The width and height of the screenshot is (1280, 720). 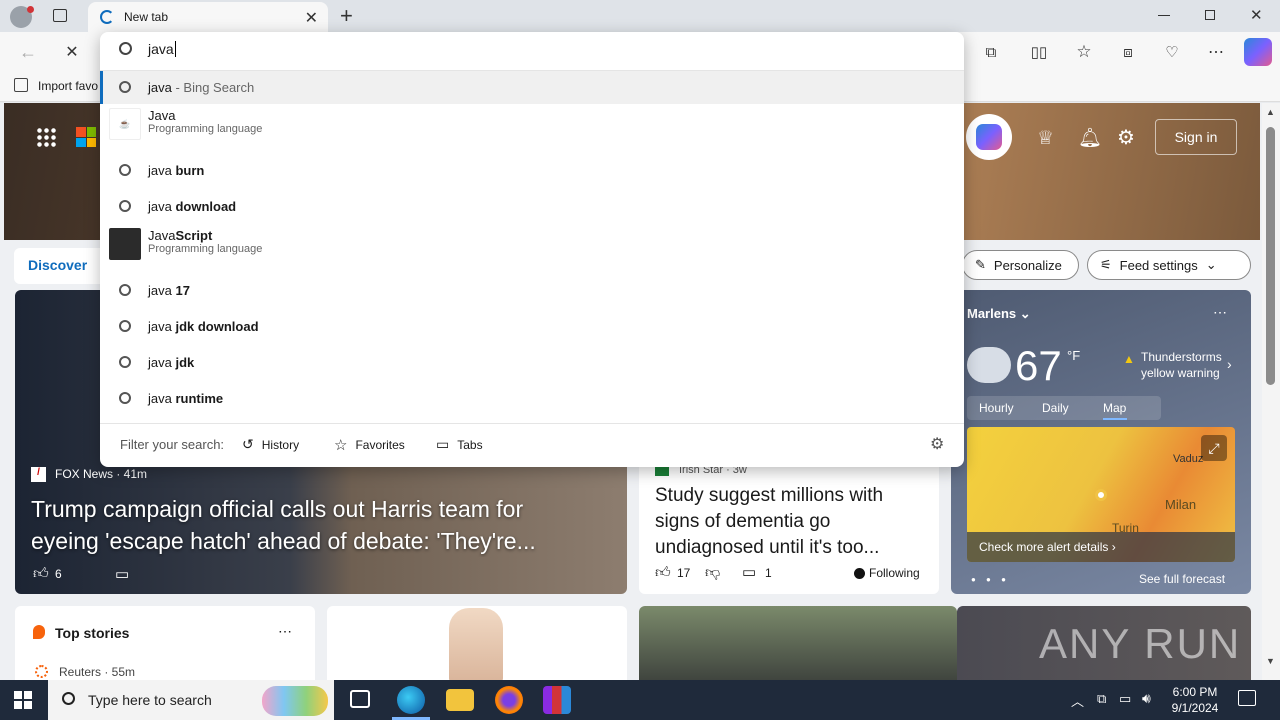 What do you see at coordinates (285, 631) in the screenshot?
I see `top-stories-more-icon: ⋯` at bounding box center [285, 631].